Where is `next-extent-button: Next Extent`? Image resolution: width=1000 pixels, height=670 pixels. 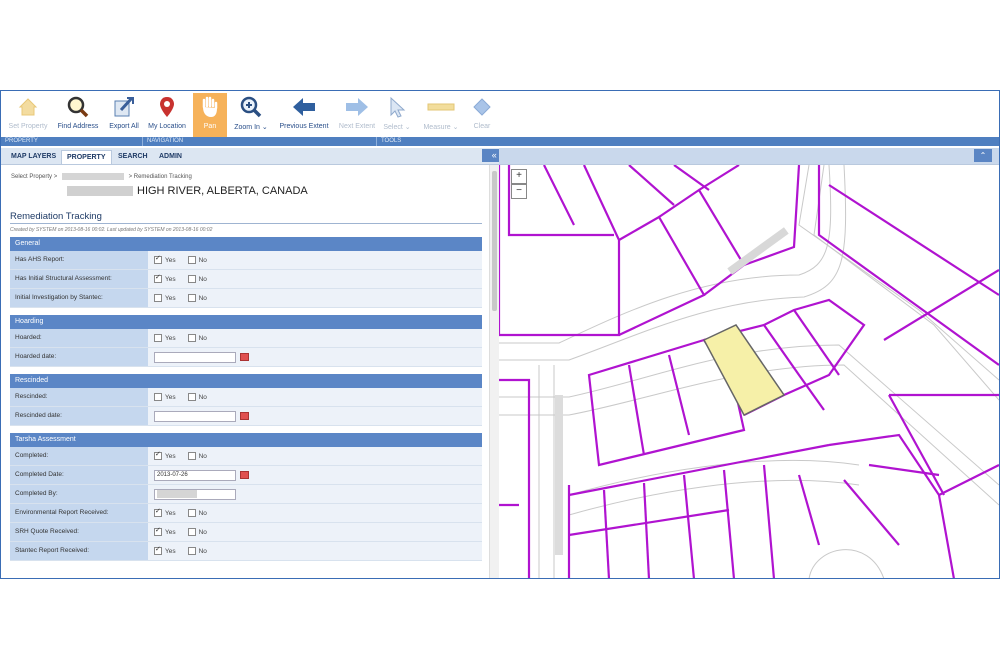 next-extent-button: Next Extent is located at coordinates (357, 115).